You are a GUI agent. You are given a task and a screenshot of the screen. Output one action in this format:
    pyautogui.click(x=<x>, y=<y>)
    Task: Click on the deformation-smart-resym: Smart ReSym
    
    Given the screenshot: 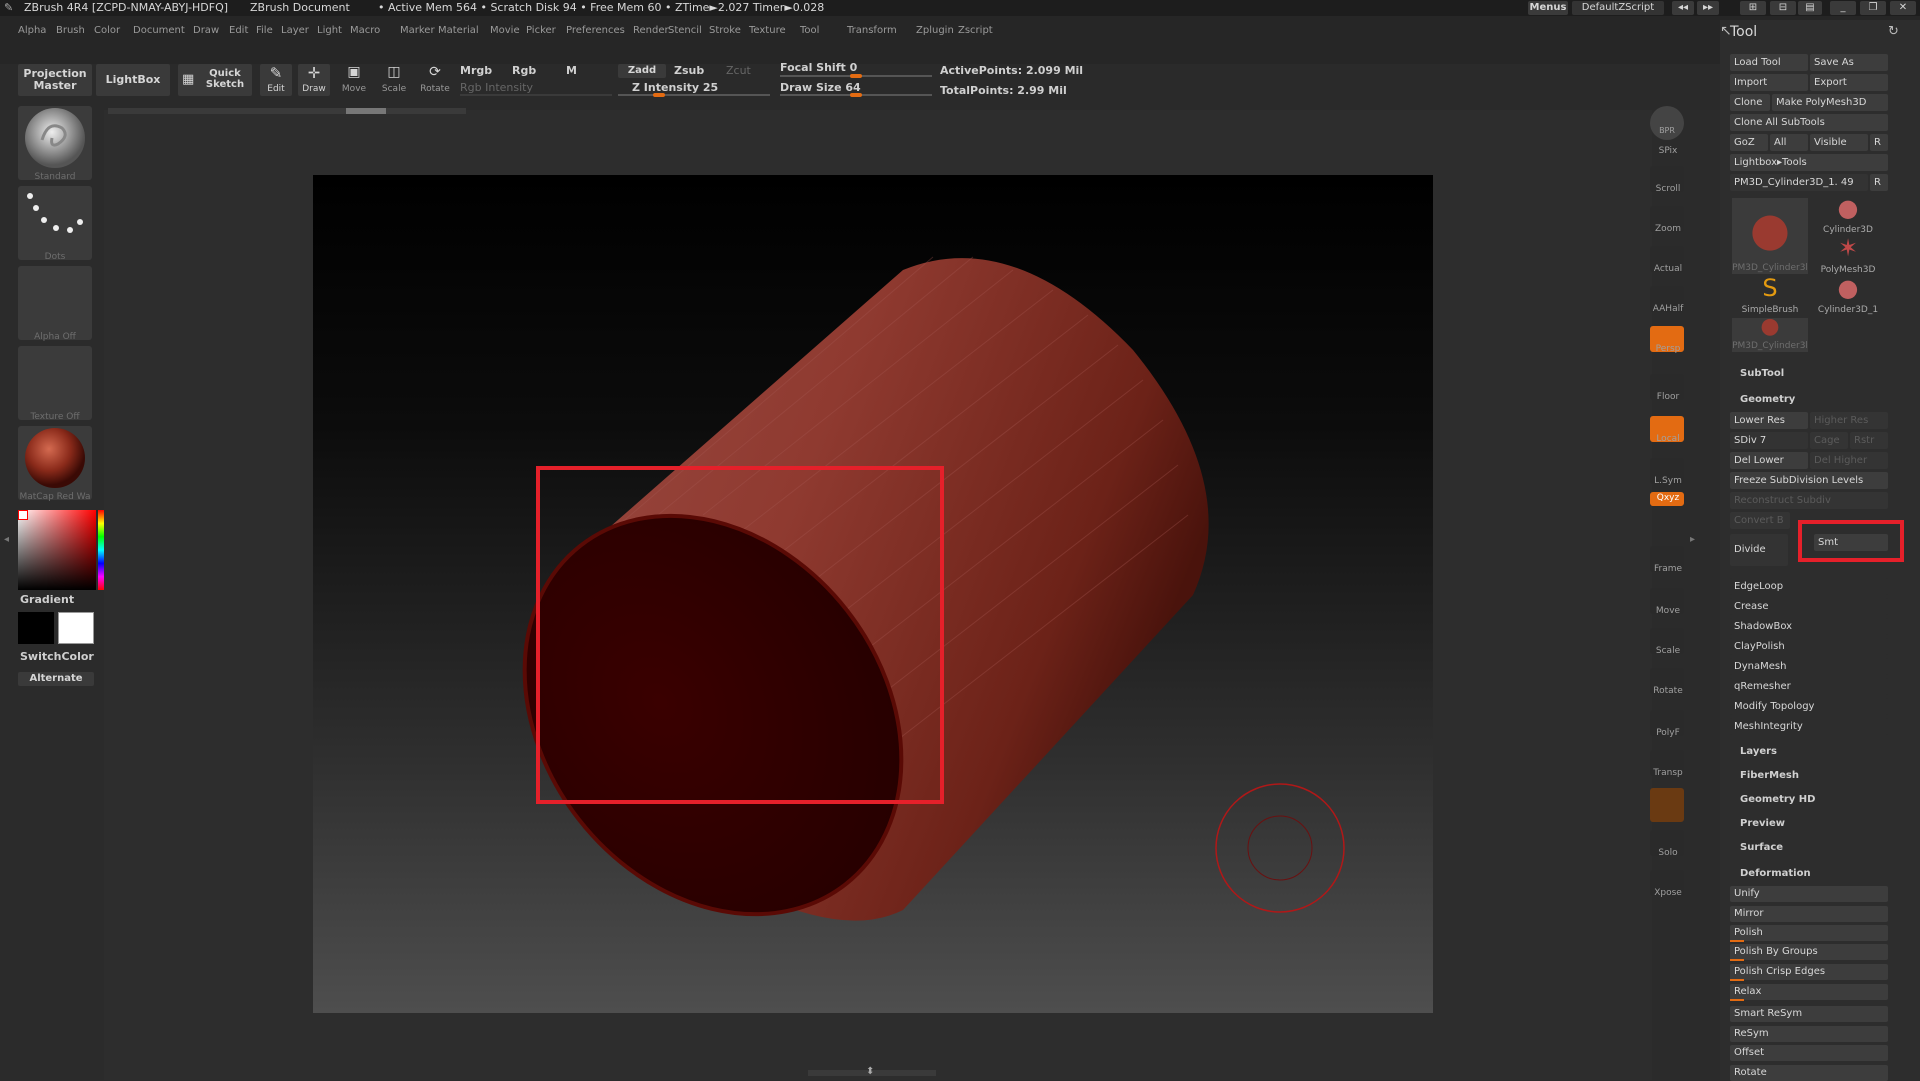 What is the action you would take?
    pyautogui.click(x=1809, y=1014)
    